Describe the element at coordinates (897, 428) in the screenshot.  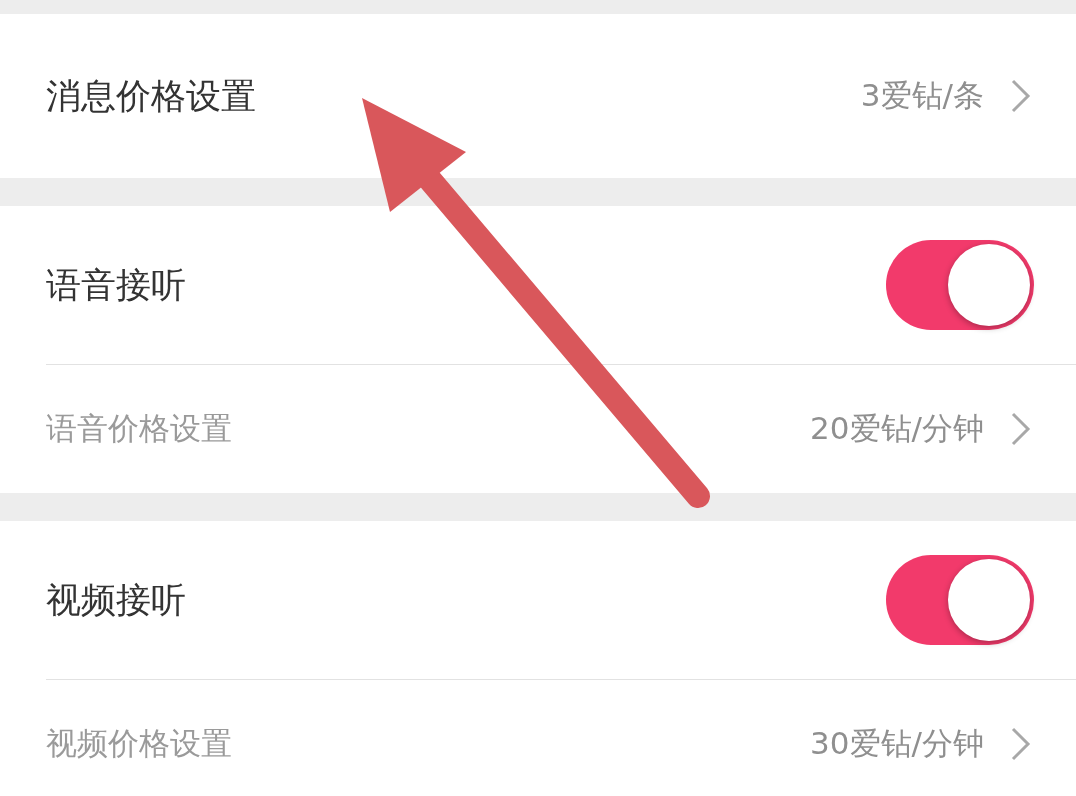
I see `setting-value: 20爱钻/分钟` at that location.